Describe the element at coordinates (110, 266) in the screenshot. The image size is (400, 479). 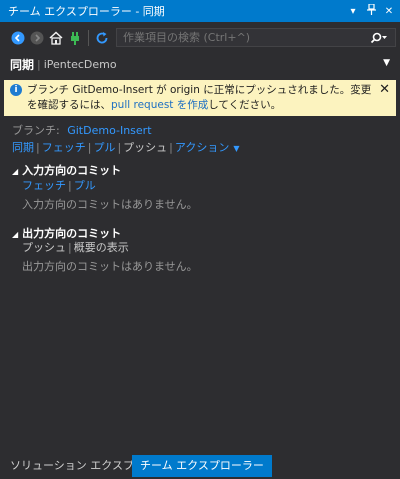
I see `outgoing-empty-message: 出力方向のコミットはありません。` at that location.